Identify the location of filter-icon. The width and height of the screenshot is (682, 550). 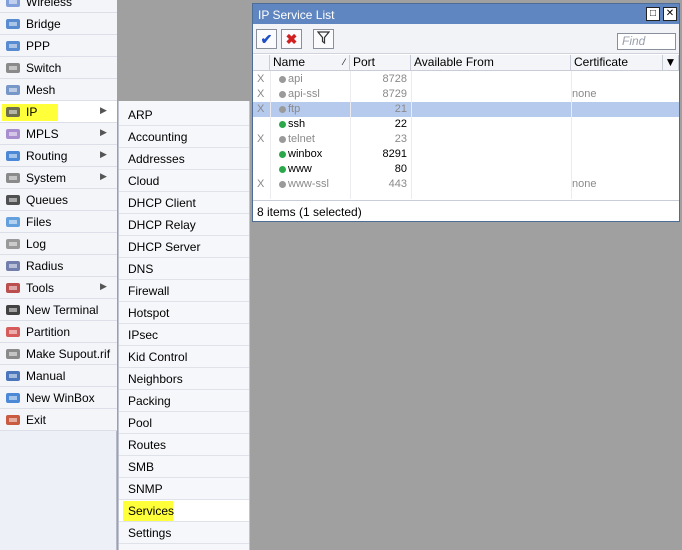
(323, 39).